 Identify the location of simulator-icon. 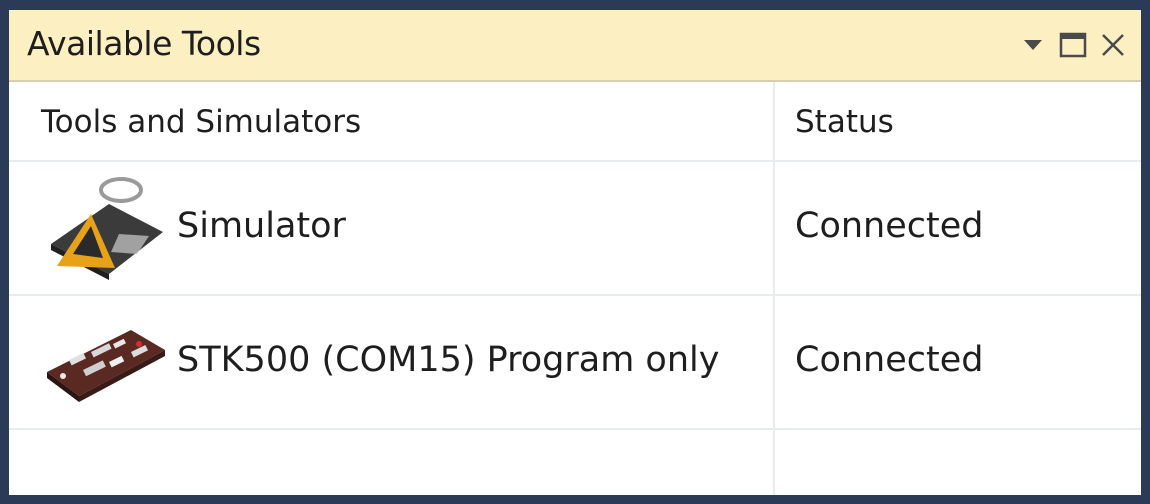
(103, 229).